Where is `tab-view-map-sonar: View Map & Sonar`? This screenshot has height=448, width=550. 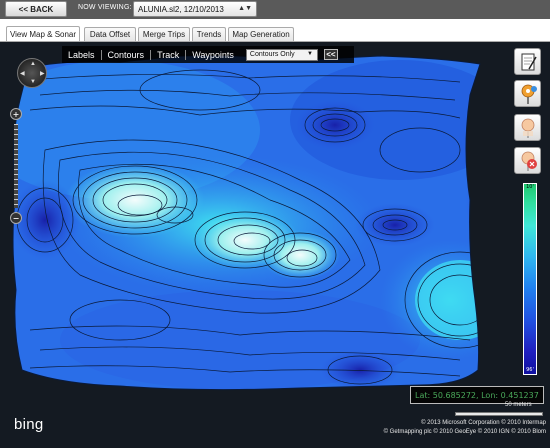 tab-view-map-sonar: View Map & Sonar is located at coordinates (43, 34).